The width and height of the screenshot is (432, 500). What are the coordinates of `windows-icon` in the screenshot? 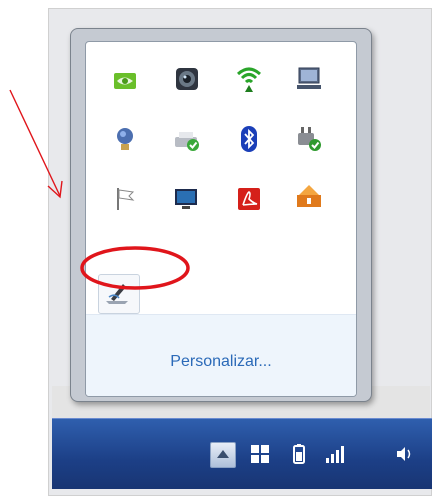 It's located at (260, 454).